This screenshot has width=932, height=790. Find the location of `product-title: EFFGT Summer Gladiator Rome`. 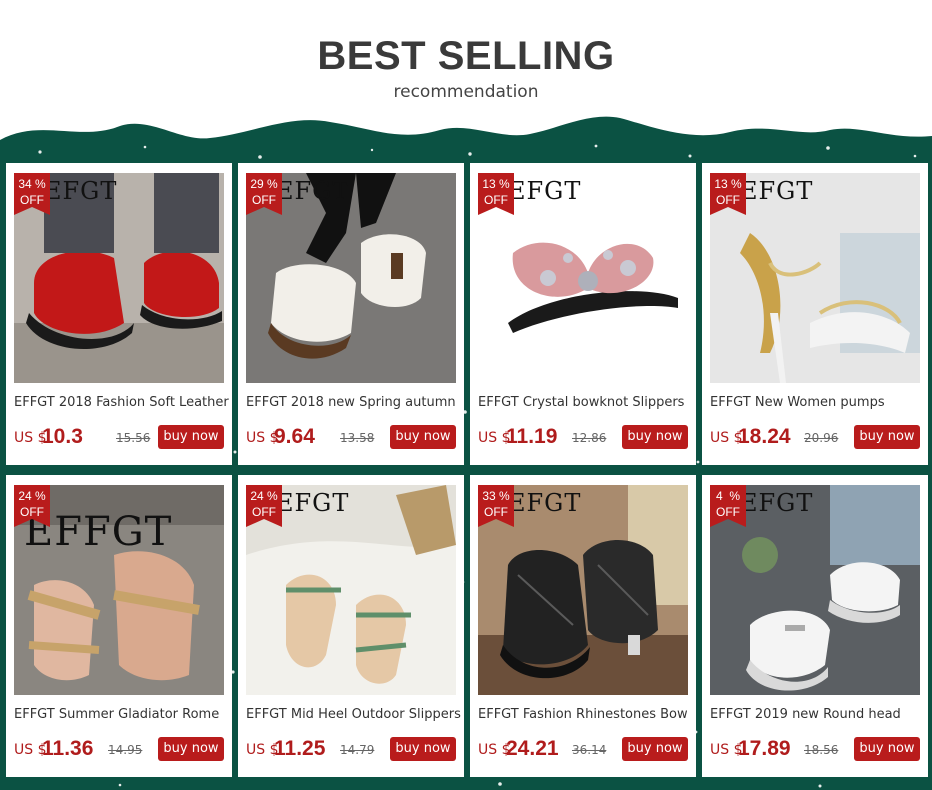

product-title: EFFGT Summer Gladiator Rome is located at coordinates (121, 714).